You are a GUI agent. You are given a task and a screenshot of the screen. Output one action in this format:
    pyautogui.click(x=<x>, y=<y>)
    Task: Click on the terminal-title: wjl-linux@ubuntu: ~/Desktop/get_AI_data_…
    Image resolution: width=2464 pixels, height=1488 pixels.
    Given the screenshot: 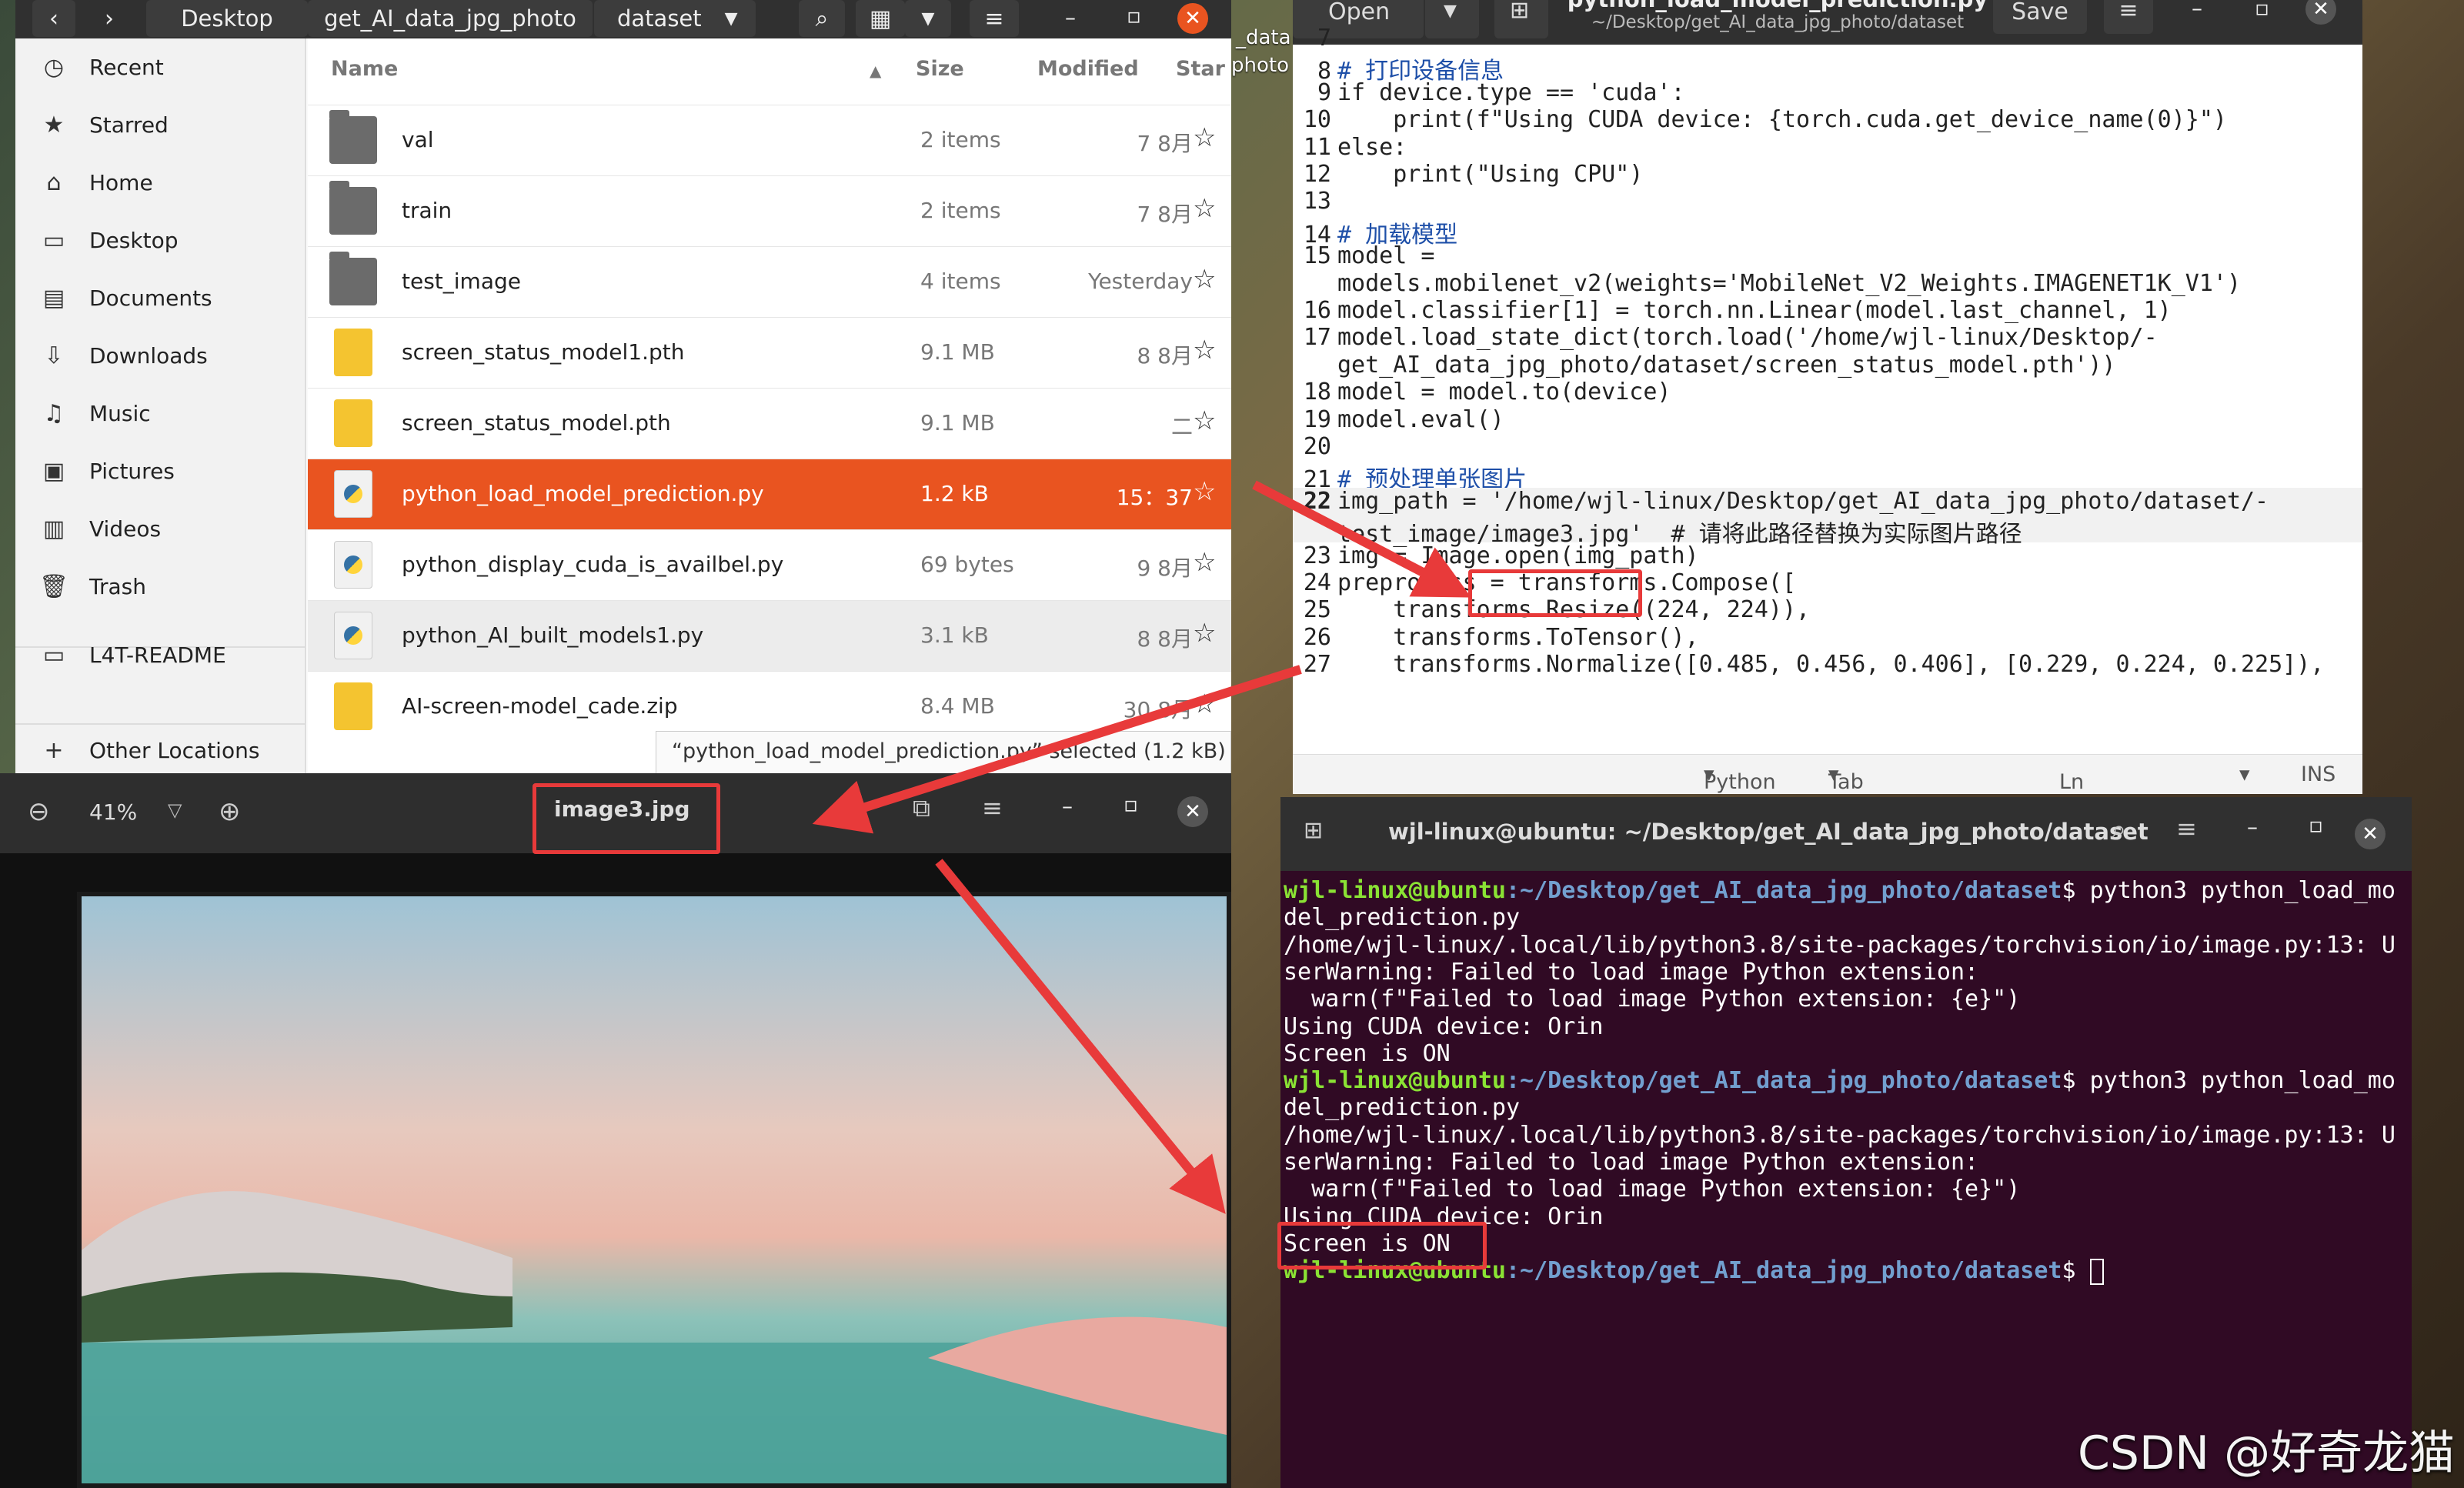 What is the action you would take?
    pyautogui.click(x=1768, y=832)
    